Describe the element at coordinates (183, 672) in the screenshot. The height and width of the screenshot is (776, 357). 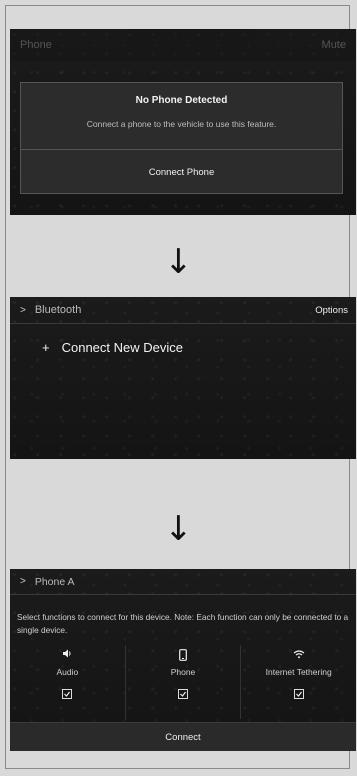
I see `phone-label: Phone` at that location.